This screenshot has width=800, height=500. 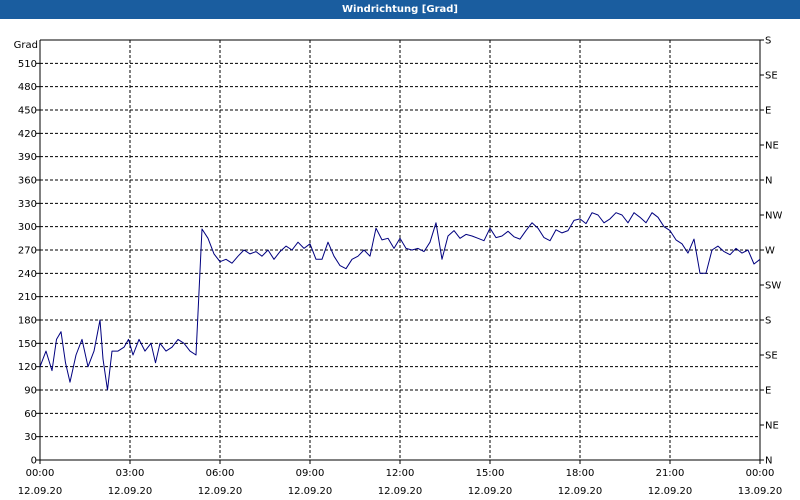 What do you see at coordinates (770, 251) in the screenshot?
I see `y2-tick-label: W` at bounding box center [770, 251].